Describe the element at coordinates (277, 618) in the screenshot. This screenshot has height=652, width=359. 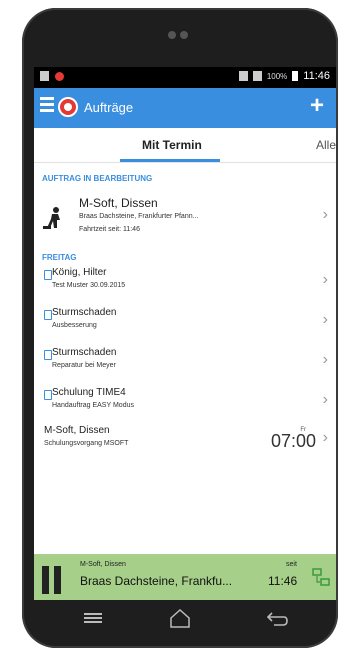
I see `back-icon` at that location.